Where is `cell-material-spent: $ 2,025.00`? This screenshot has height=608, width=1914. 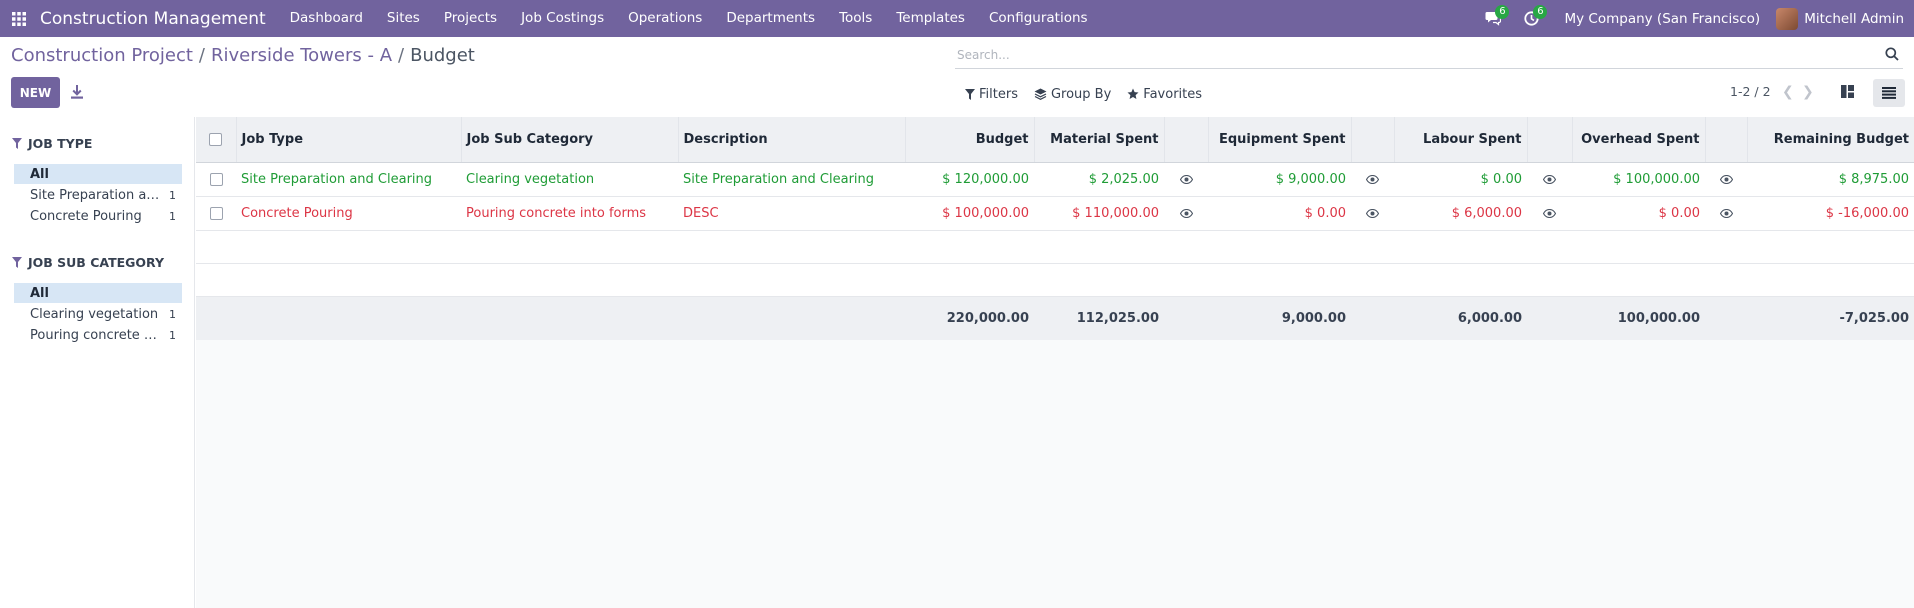 cell-material-spent: $ 2,025.00 is located at coordinates (1099, 179).